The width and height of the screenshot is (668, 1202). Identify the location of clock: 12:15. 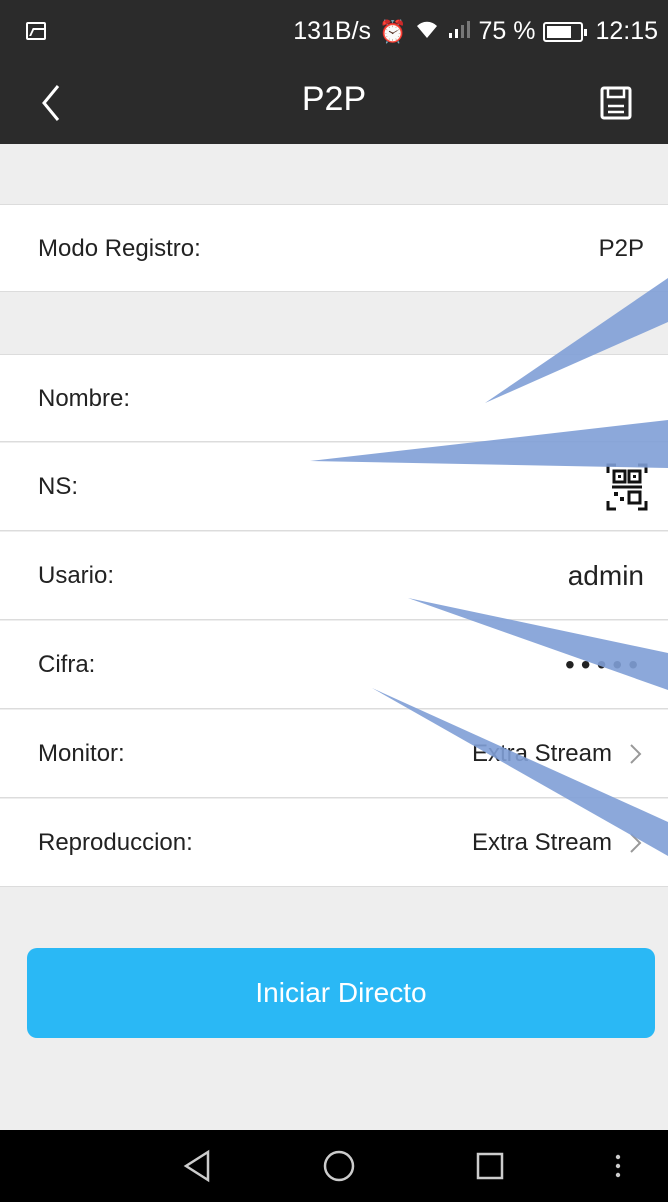
(626, 31).